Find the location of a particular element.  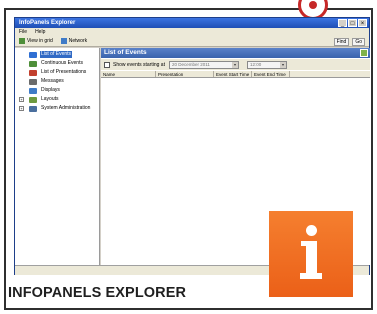

tree-item-messages: Messages is located at coordinates (57, 81).